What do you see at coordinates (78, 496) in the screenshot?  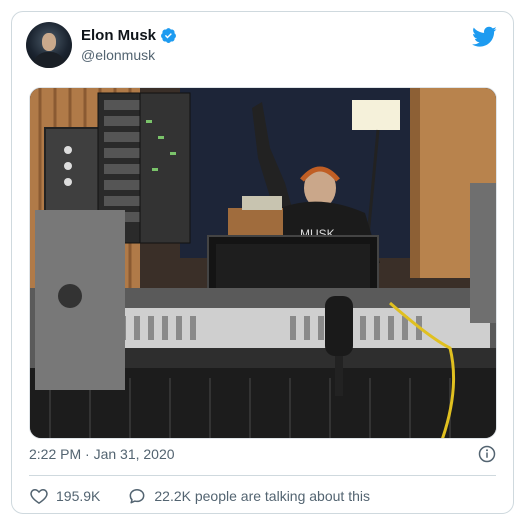 I see `like-count: 195.9K` at bounding box center [78, 496].